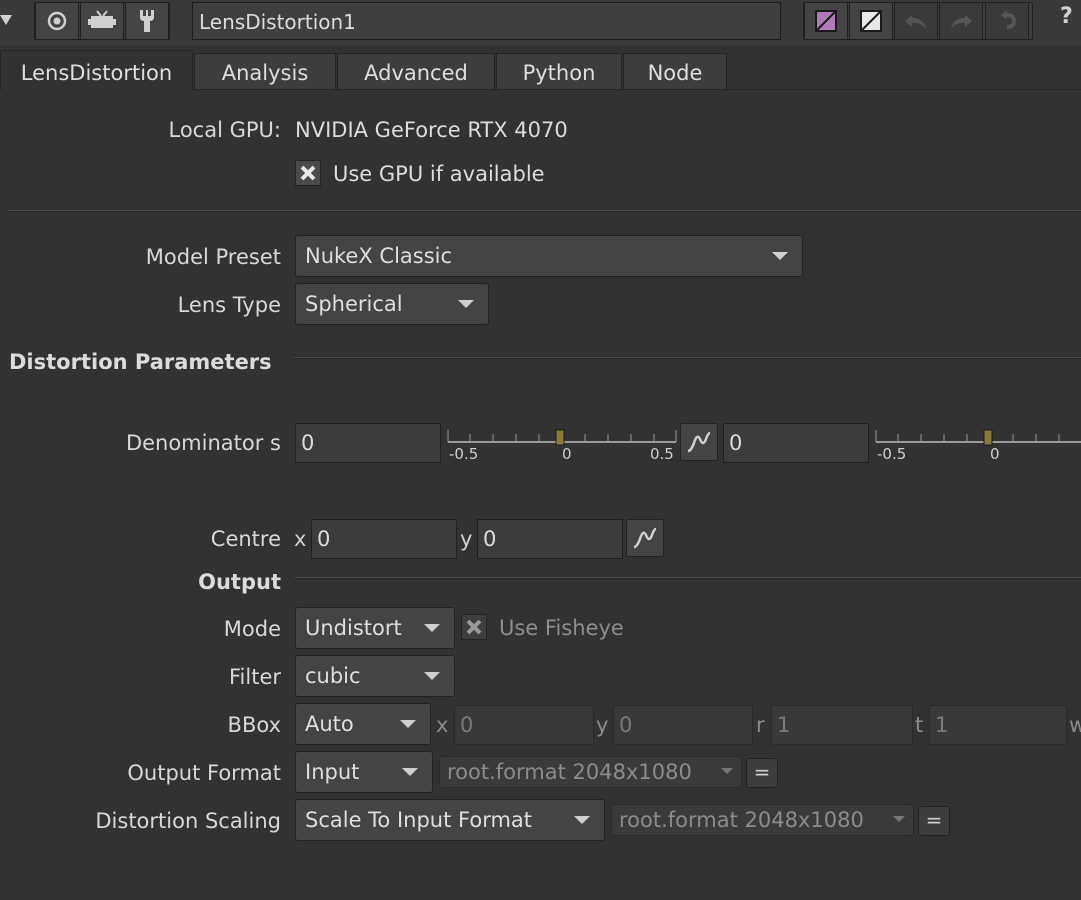  I want to click on tab-node: Node, so click(675, 71).